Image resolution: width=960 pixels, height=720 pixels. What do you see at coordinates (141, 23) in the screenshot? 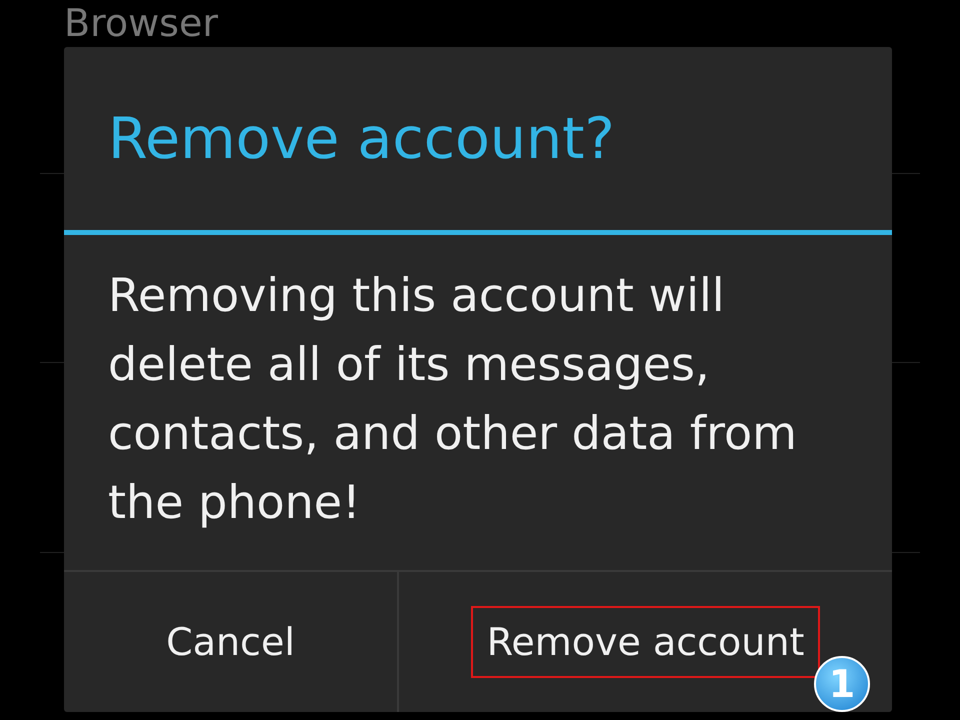
I see `screen-title: Browser` at bounding box center [141, 23].